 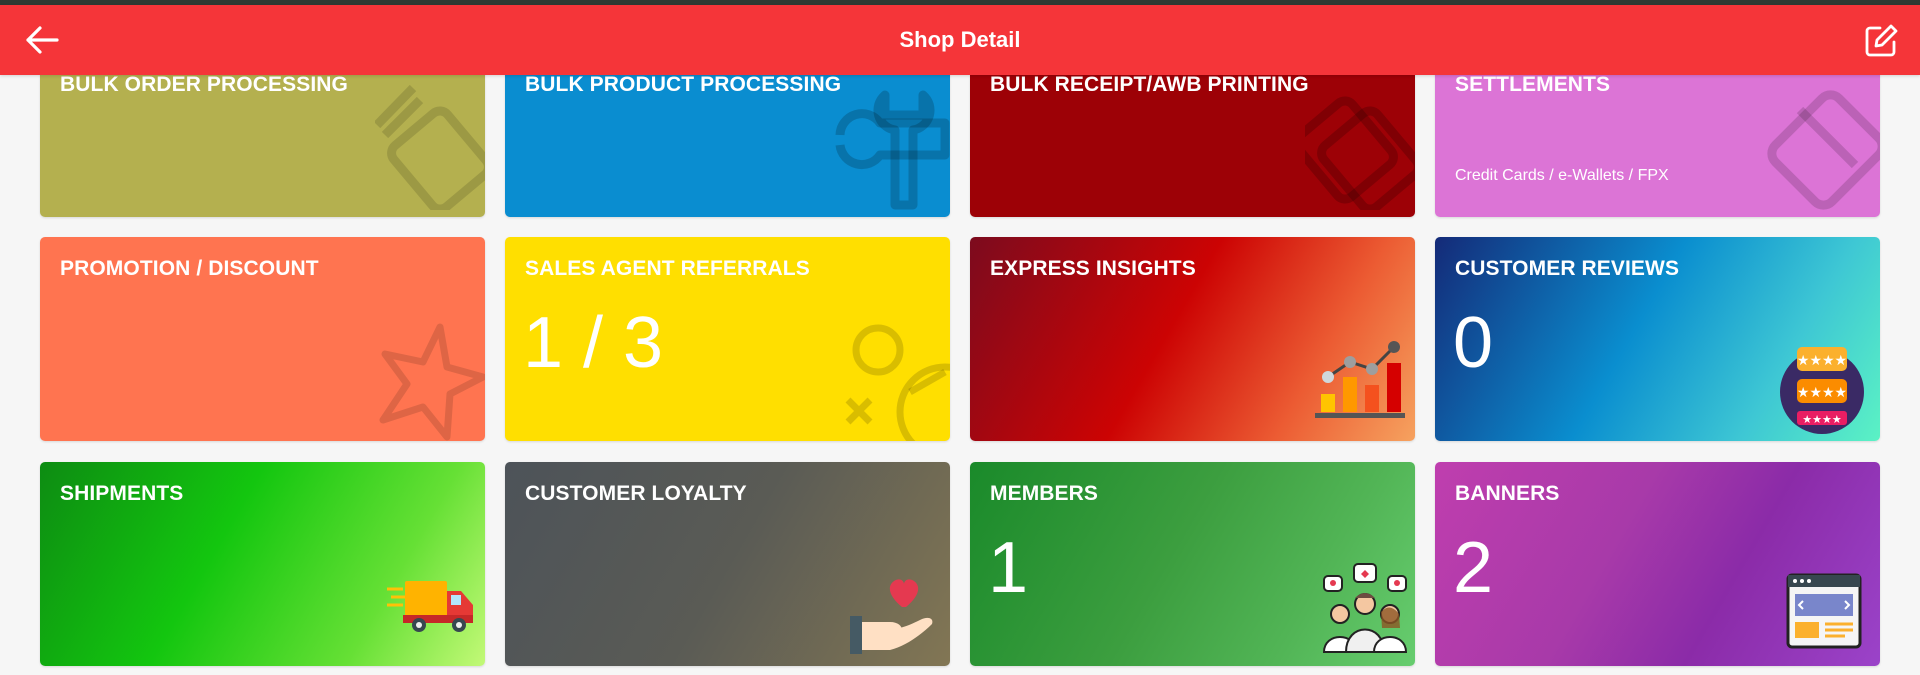 I want to click on edit-square-icon, so click(x=1881, y=41).